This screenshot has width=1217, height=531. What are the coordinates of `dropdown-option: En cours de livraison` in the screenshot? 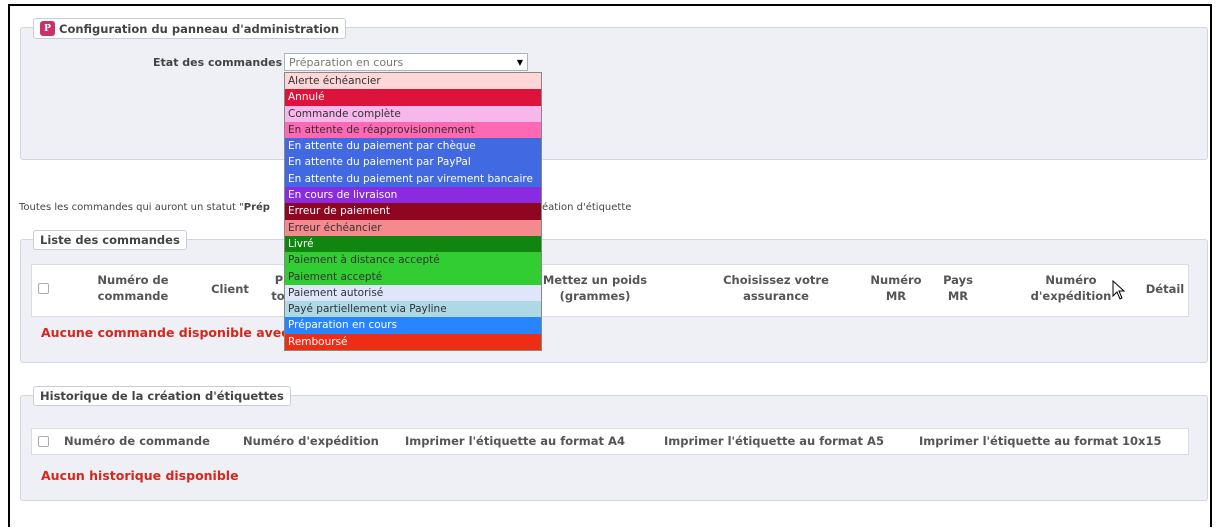 It's located at (413, 195).